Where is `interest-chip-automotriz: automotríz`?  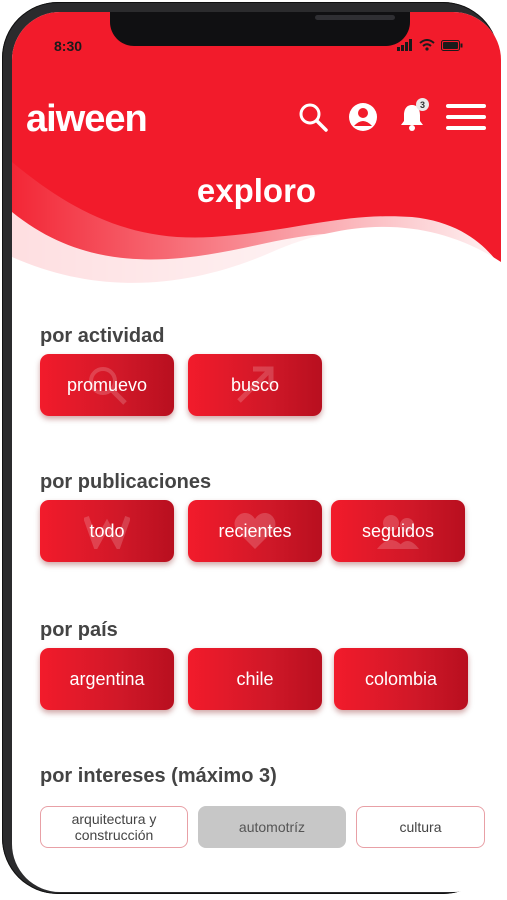
interest-chip-automotriz: automotríz is located at coordinates (272, 827).